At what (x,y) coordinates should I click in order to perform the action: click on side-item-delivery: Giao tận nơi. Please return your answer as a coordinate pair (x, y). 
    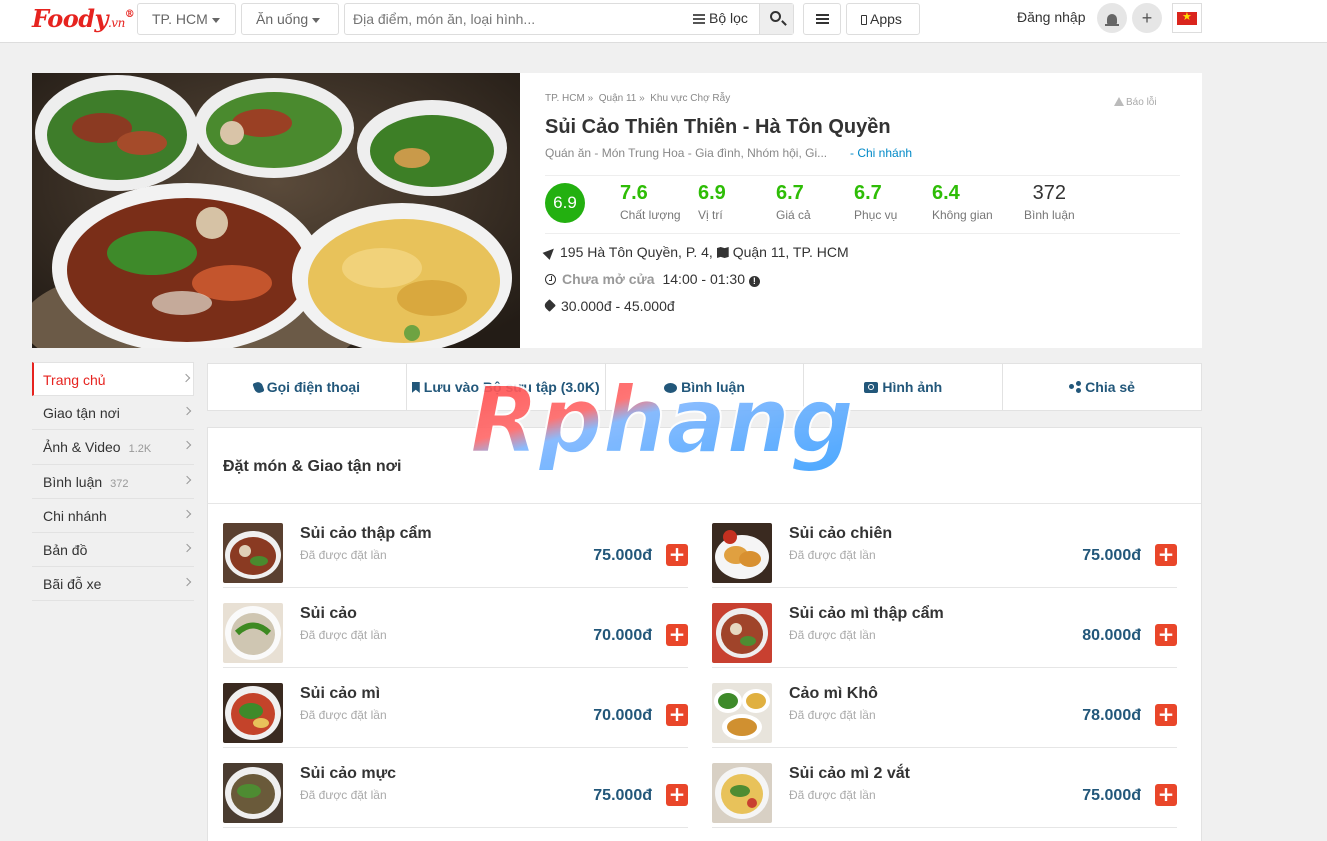
    Looking at the image, I should click on (113, 413).